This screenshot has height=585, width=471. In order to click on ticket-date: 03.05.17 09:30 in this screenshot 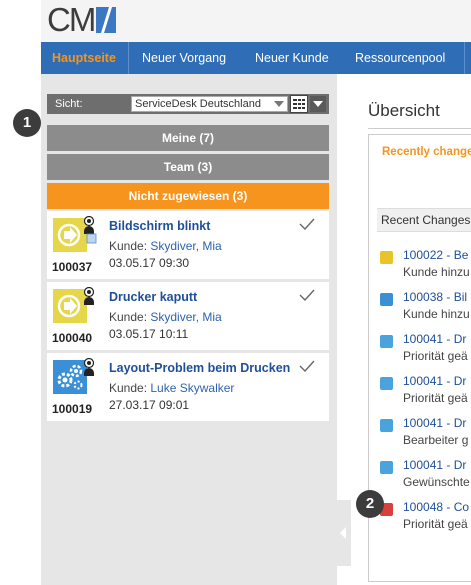, I will do `click(149, 263)`.